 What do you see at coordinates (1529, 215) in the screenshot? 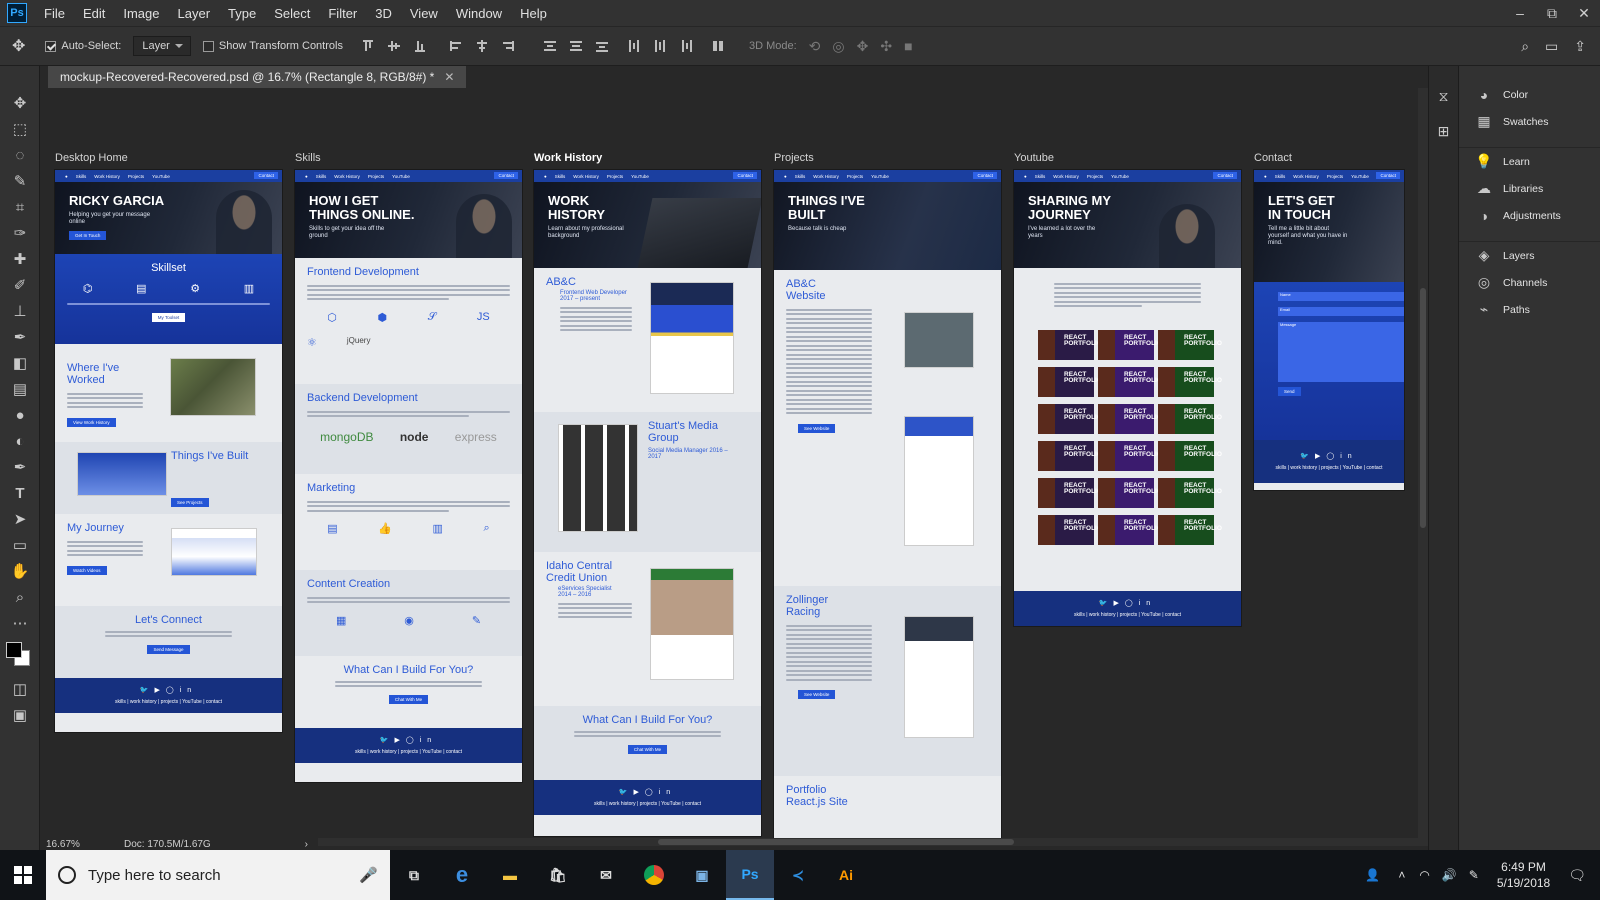
I see `panel-adjustments: ◑ Adjustments` at bounding box center [1529, 215].